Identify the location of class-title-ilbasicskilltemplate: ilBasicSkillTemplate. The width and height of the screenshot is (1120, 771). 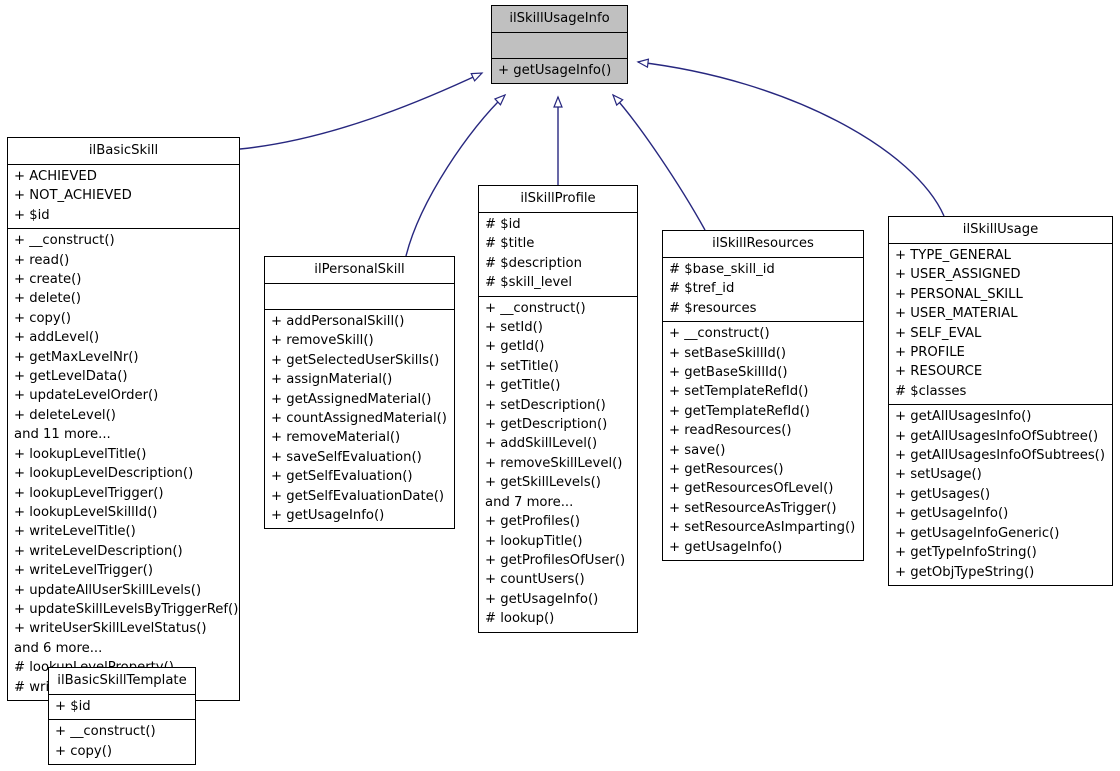
(122, 680).